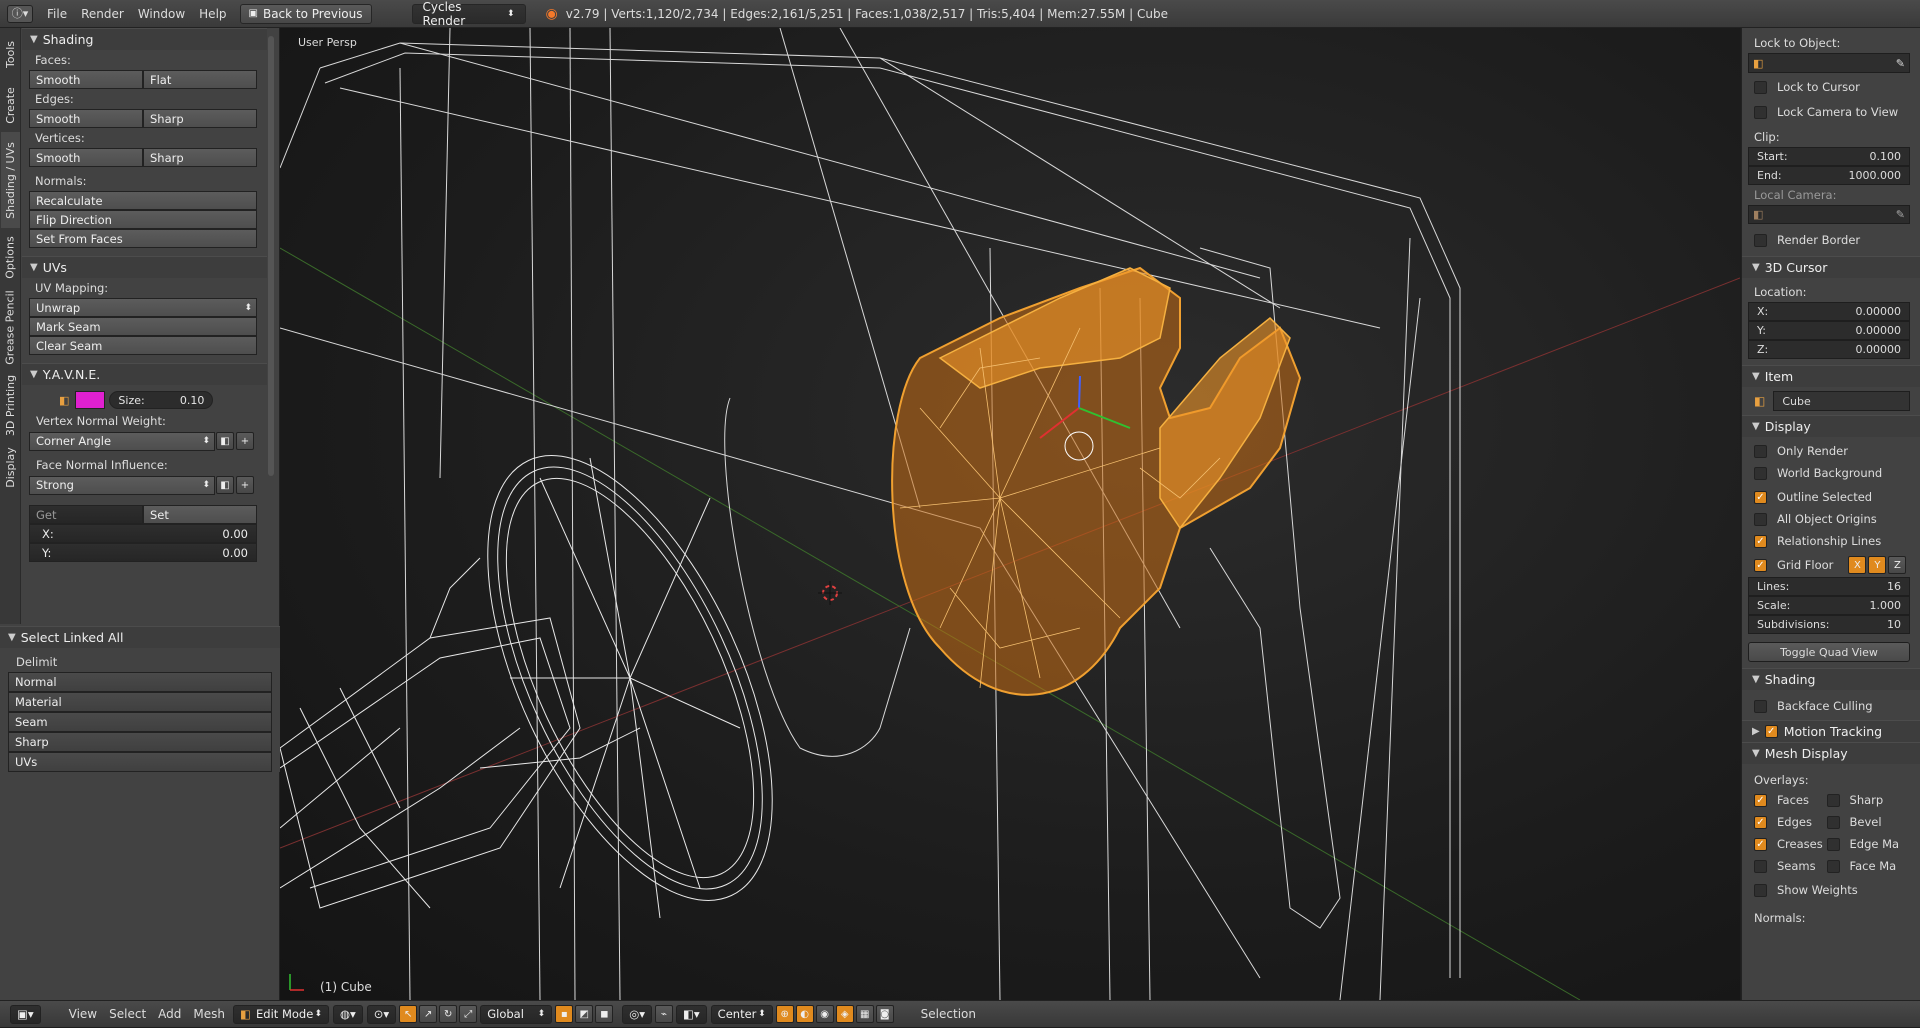 The height and width of the screenshot is (1028, 1920). Describe the element at coordinates (1877, 565) in the screenshot. I see `axis-y-toggle: Y` at that location.